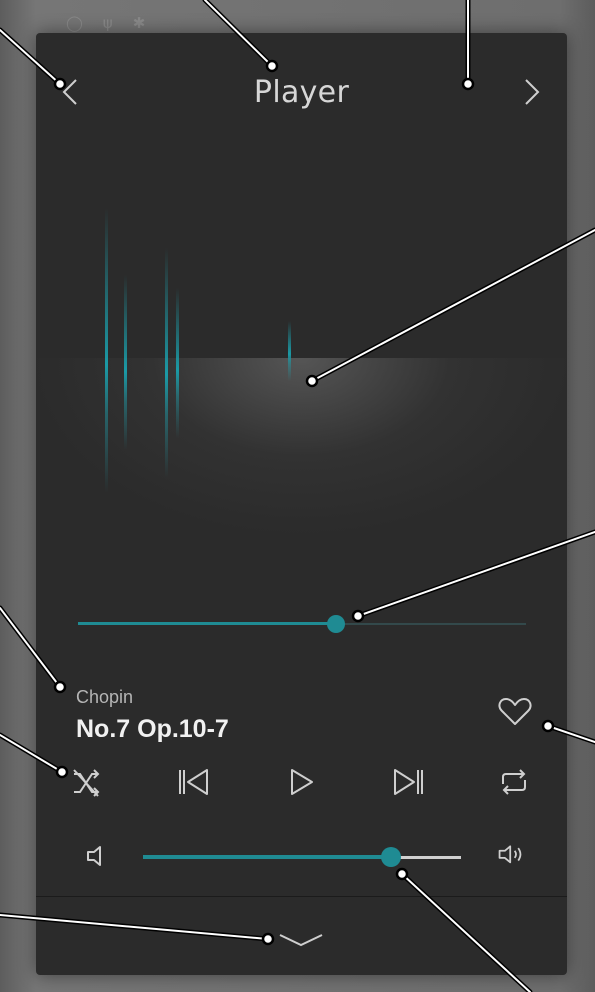  Describe the element at coordinates (391, 857) in the screenshot. I see `volume-handle` at that location.